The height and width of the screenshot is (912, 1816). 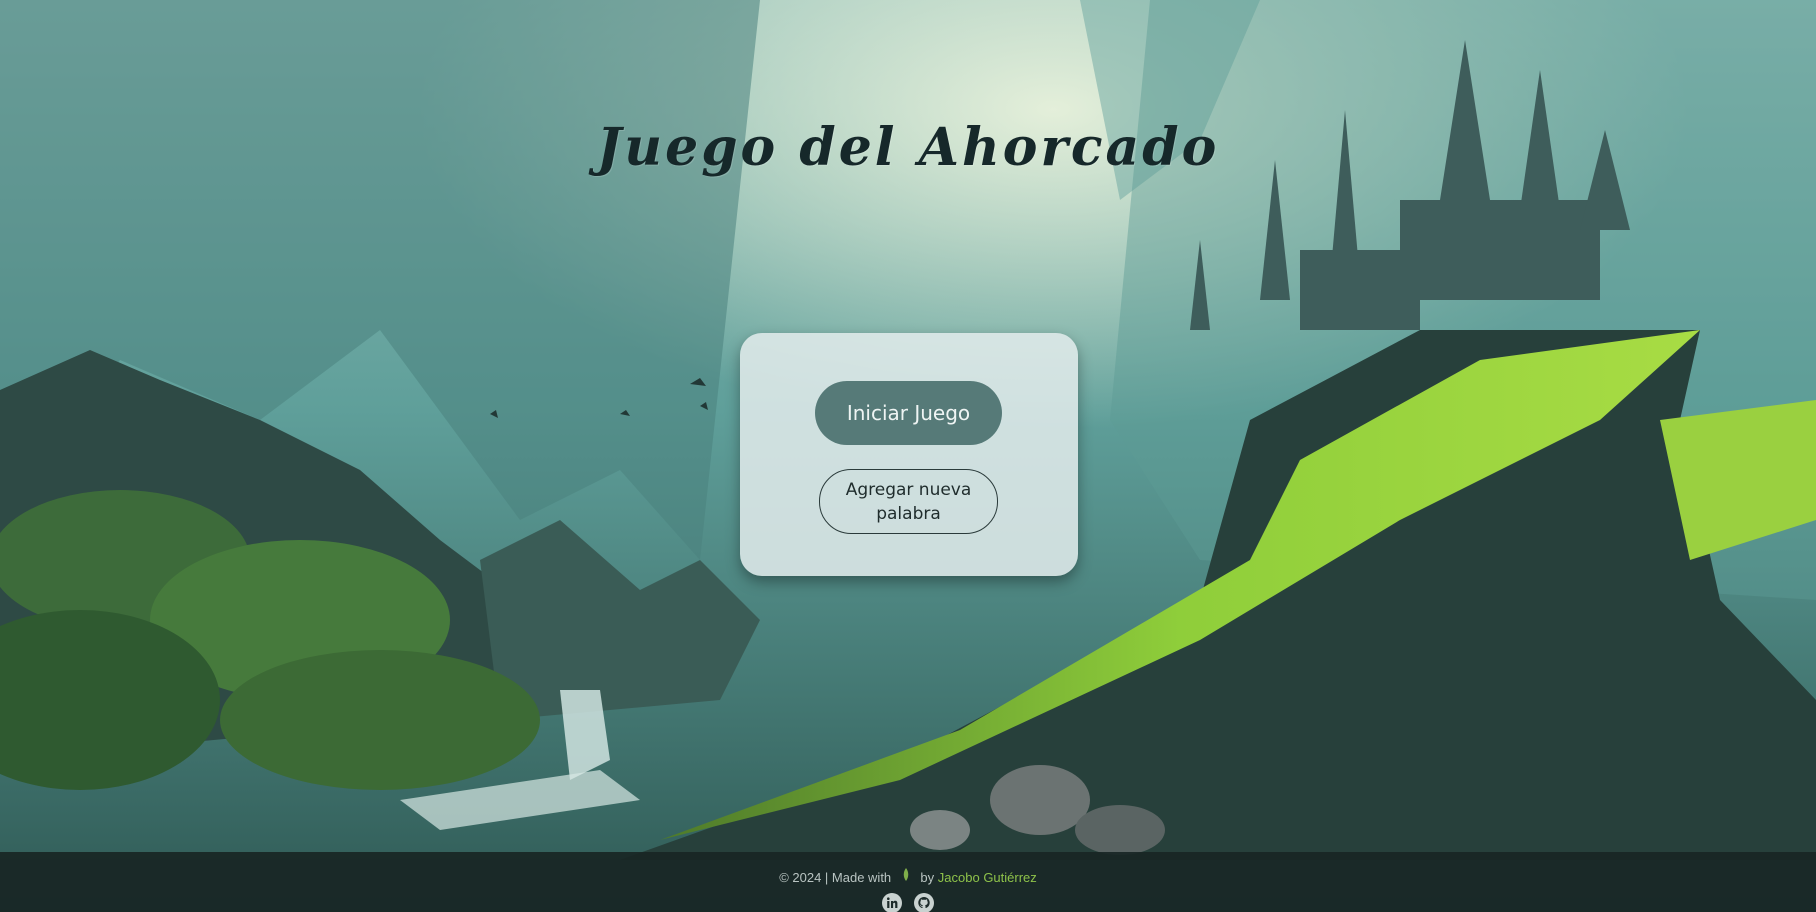 I want to click on menu-card: Iniciar Juego Agregar nueva palabra, so click(x=909, y=454).